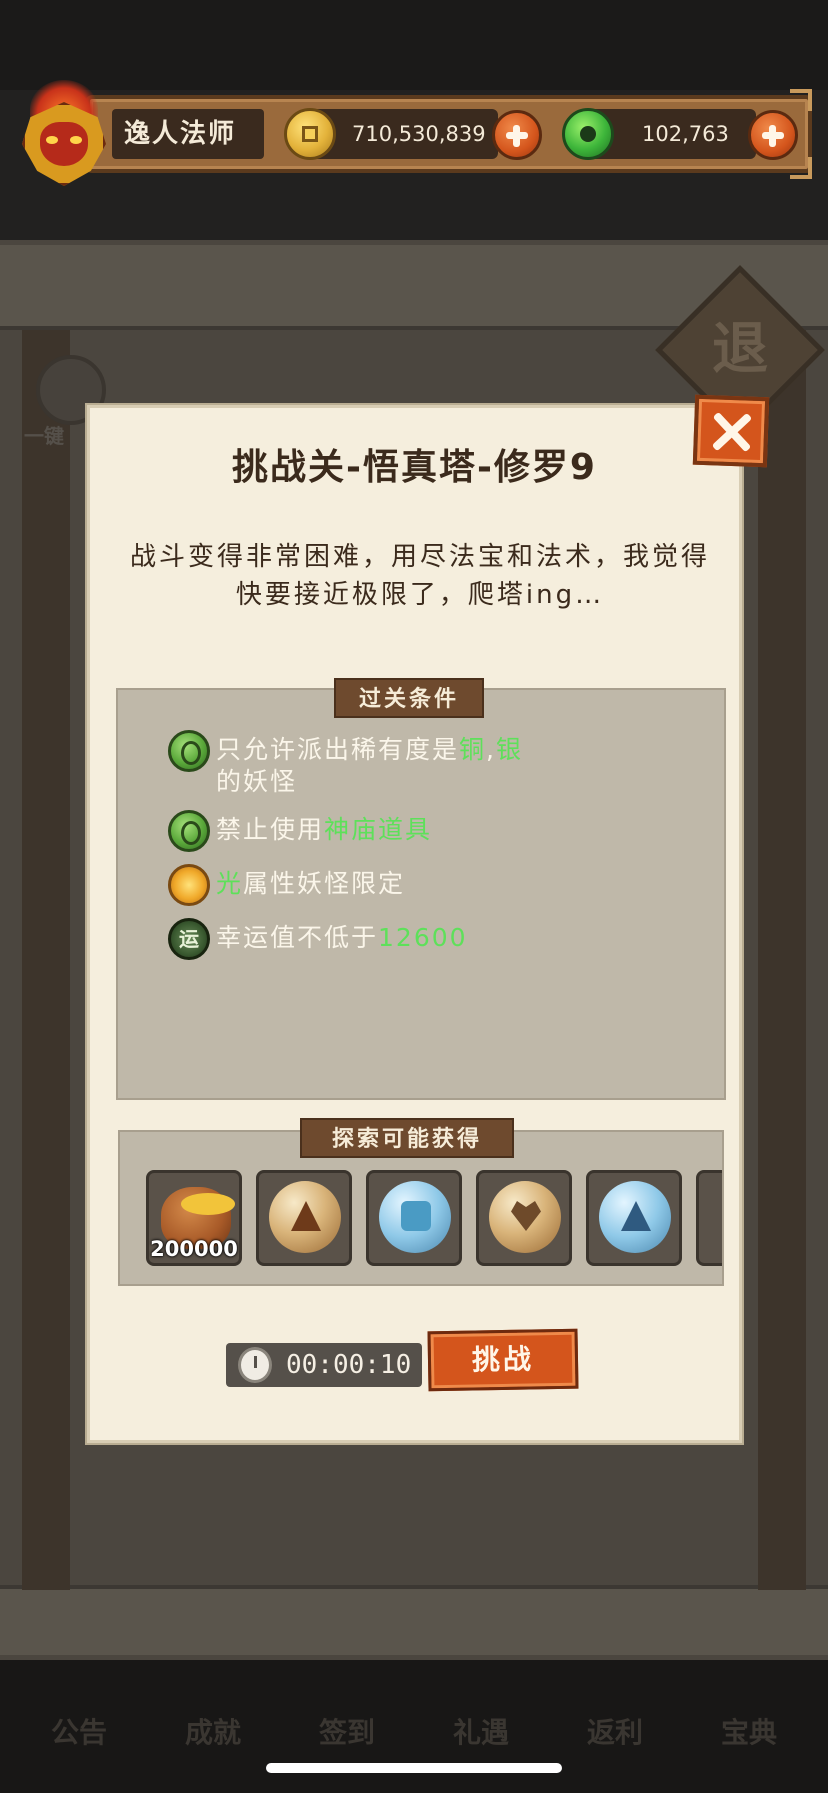 The width and height of the screenshot is (828, 1793). I want to click on background-frame-left, so click(46, 960).